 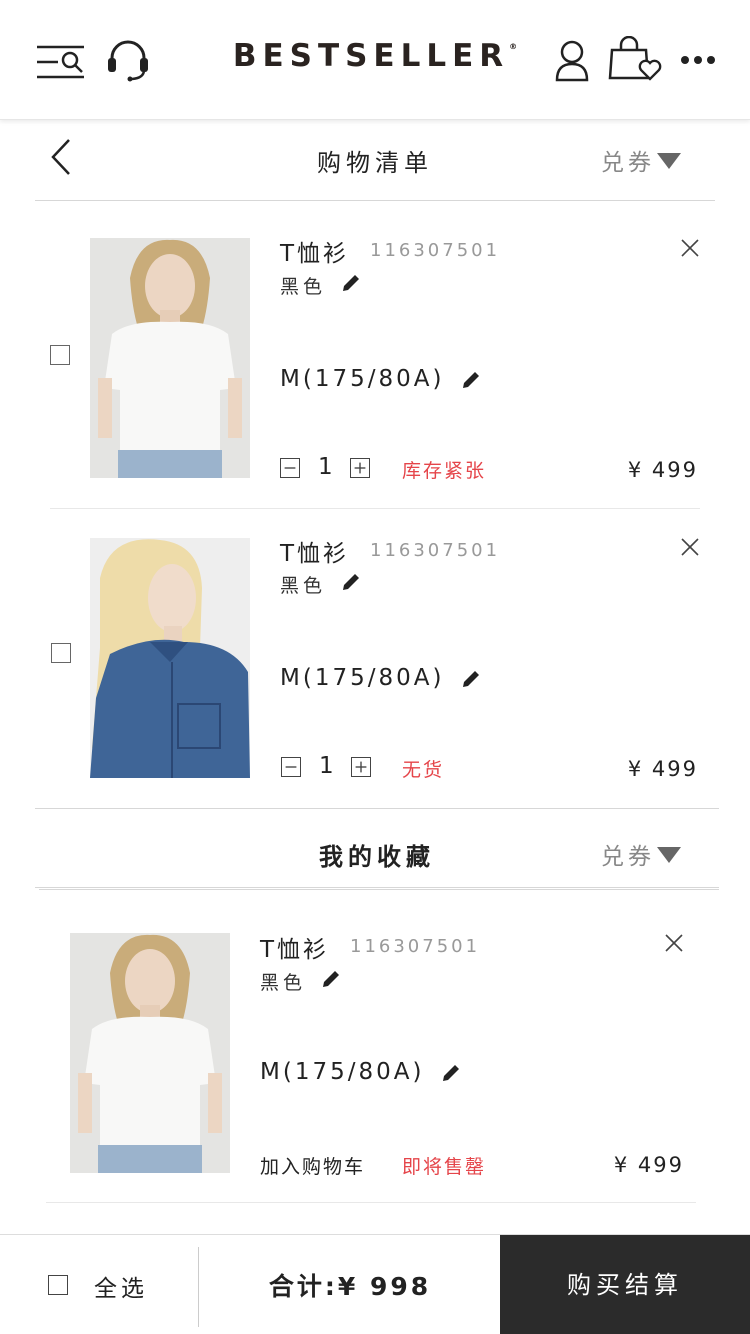 I want to click on checkout-bar: 全选 合计:¥ 998 购买结算, so click(x=375, y=1284).